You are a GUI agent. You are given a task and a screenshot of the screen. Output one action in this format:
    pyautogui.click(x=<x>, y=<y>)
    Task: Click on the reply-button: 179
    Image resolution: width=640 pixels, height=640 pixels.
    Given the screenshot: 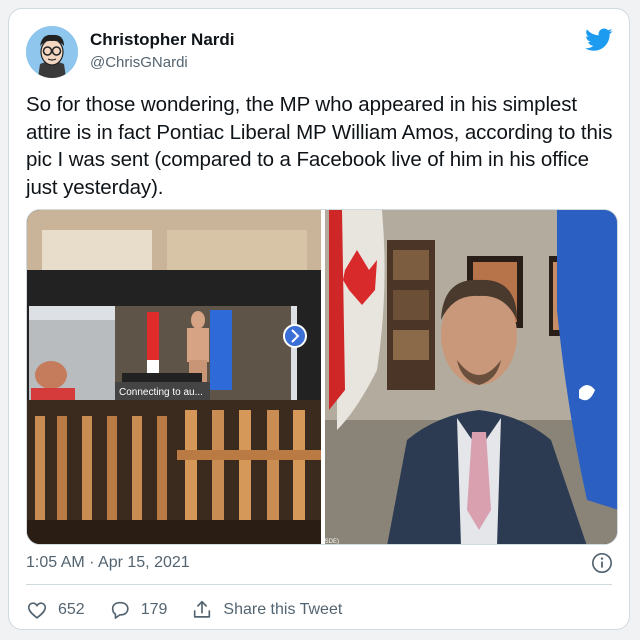 What is the action you would take?
    pyautogui.click(x=138, y=610)
    